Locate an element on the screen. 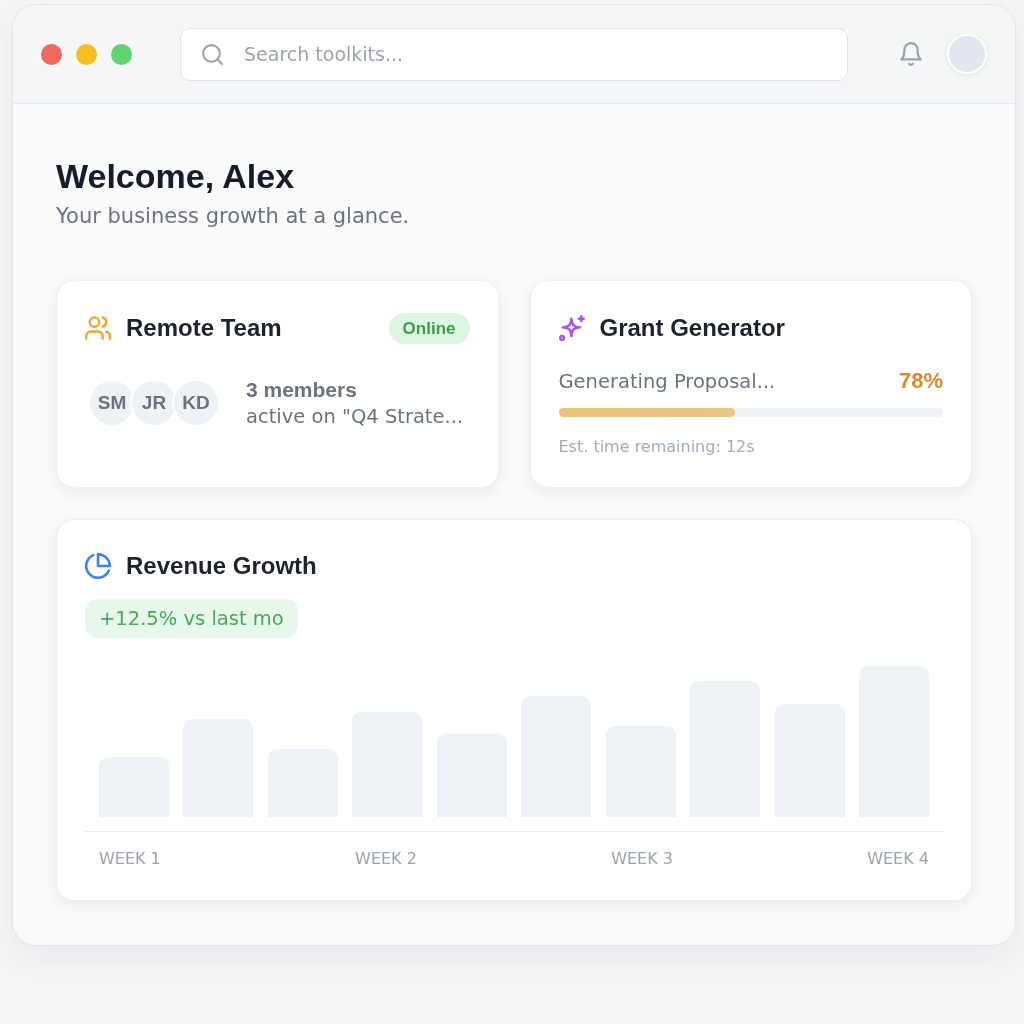 The height and width of the screenshot is (1024, 1024). time-remaining: Est. time remaining: 12s is located at coordinates (656, 446).